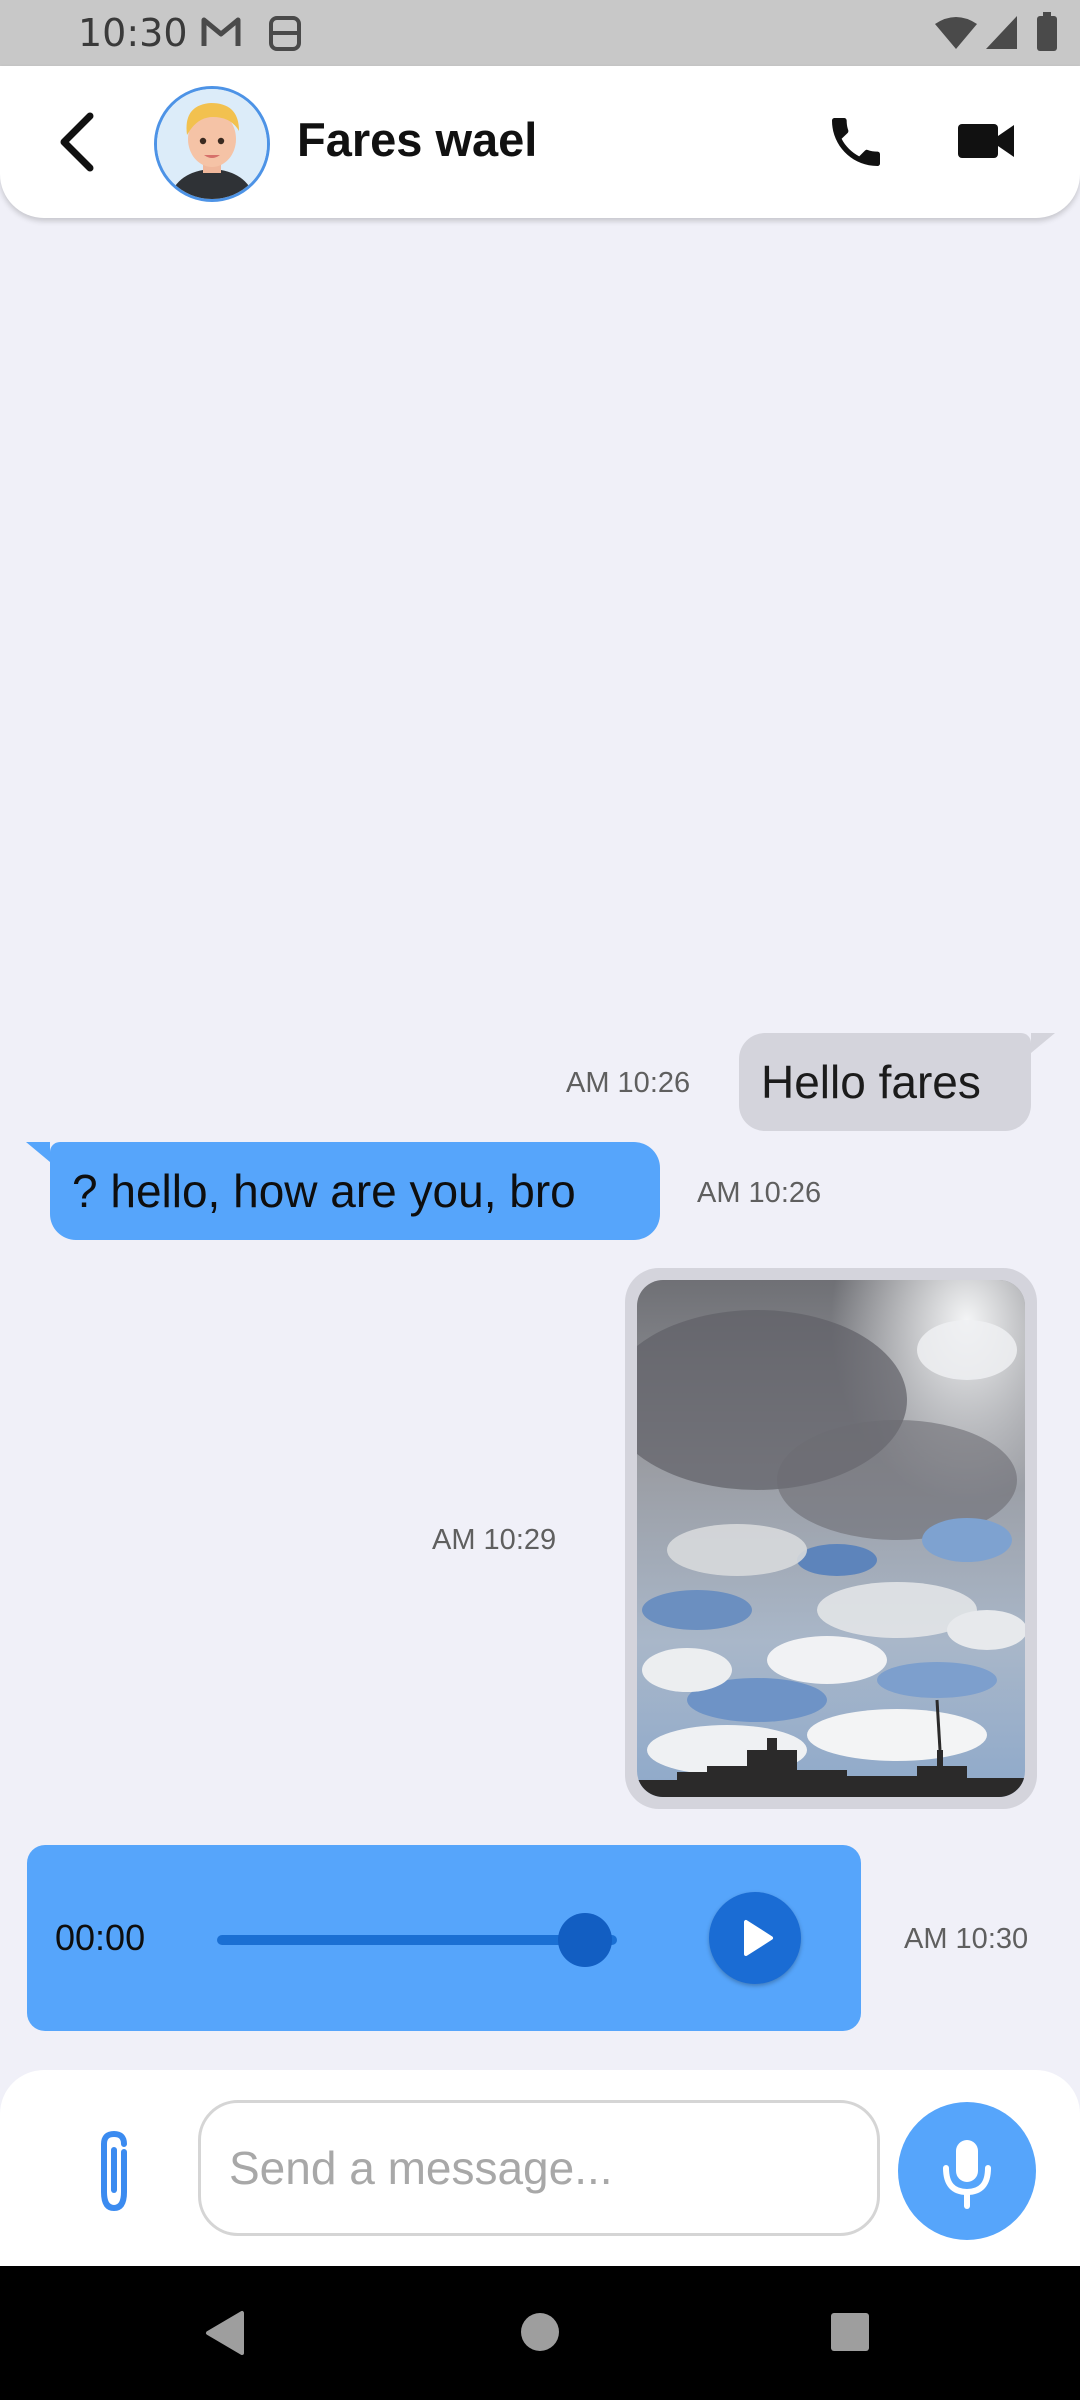 Image resolution: width=1080 pixels, height=2400 pixels. I want to click on gmail-icon, so click(221, 34).